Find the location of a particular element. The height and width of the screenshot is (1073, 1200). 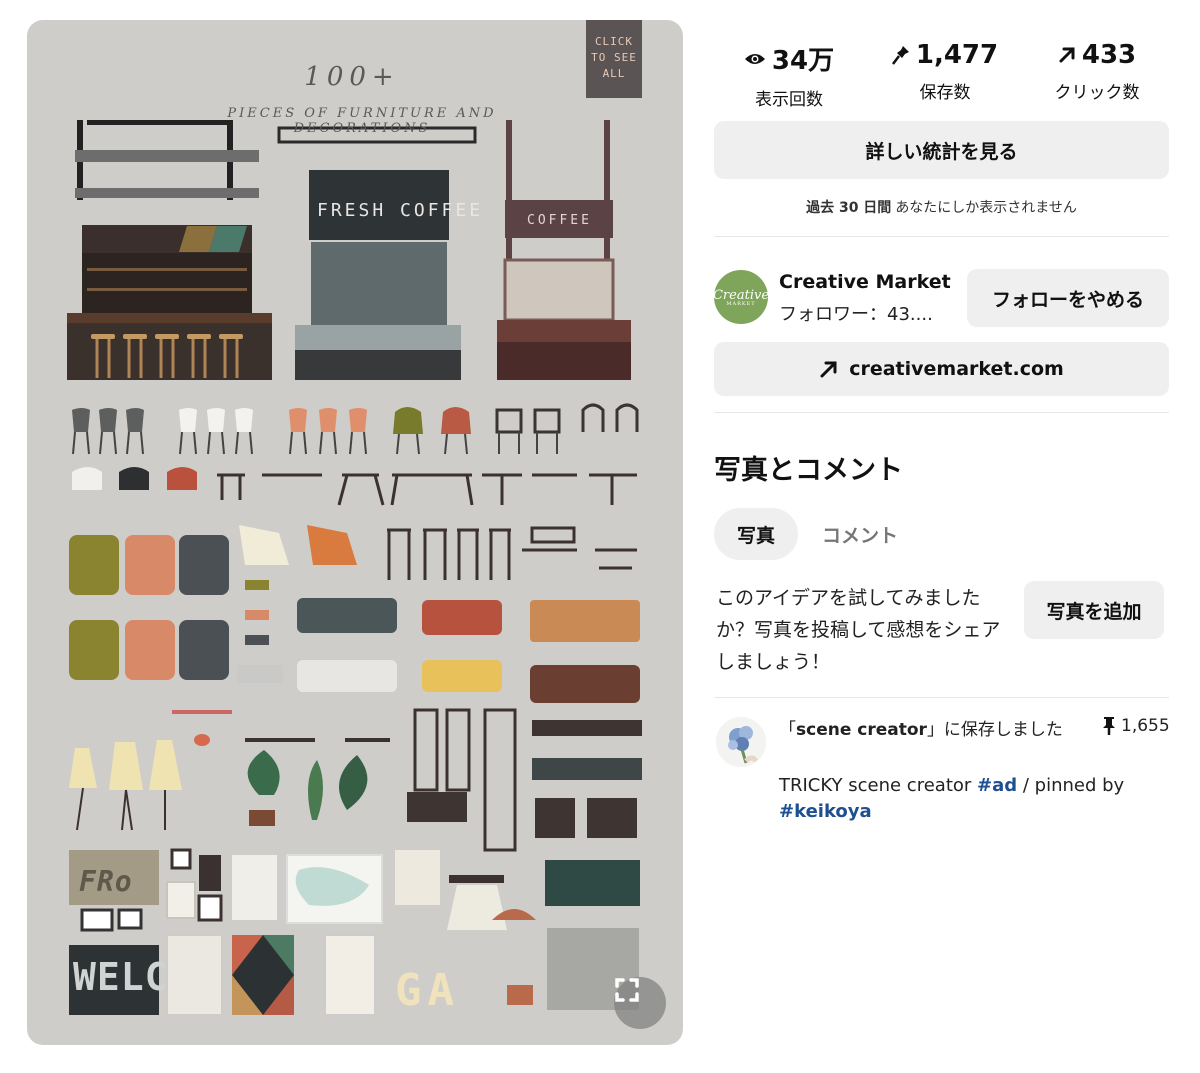

fr-sign: FRo is located at coordinates (106, 881).